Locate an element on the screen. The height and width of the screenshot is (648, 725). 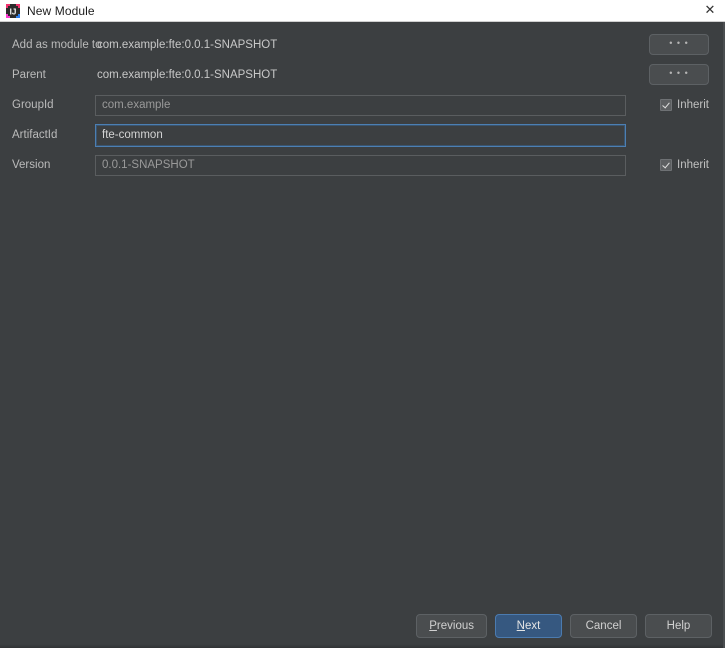
groupid-inherit-label: Inherit is located at coordinates (693, 105).